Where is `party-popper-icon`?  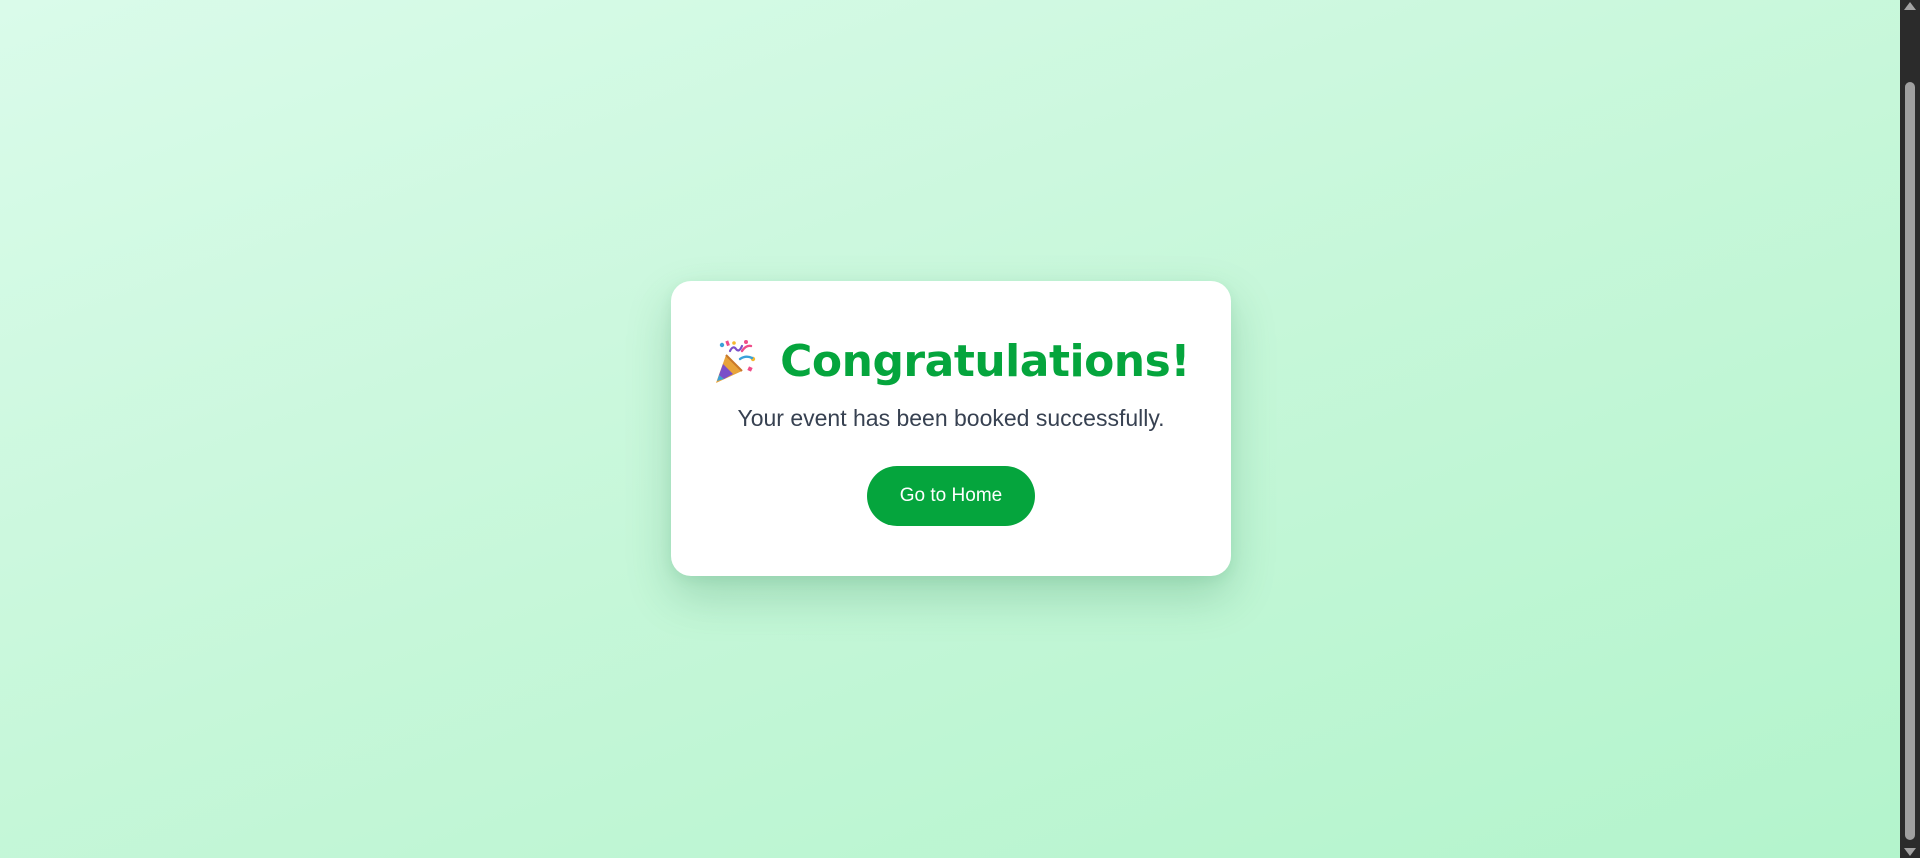
party-popper-icon is located at coordinates (735, 362).